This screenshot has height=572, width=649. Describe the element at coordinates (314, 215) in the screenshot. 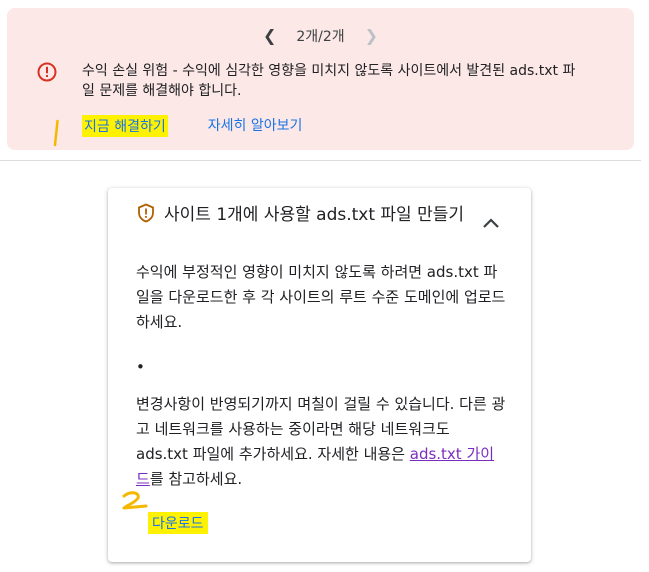

I see `card-title: 사이트 1개에 사용할 ads.txt 파일 만들기` at that location.